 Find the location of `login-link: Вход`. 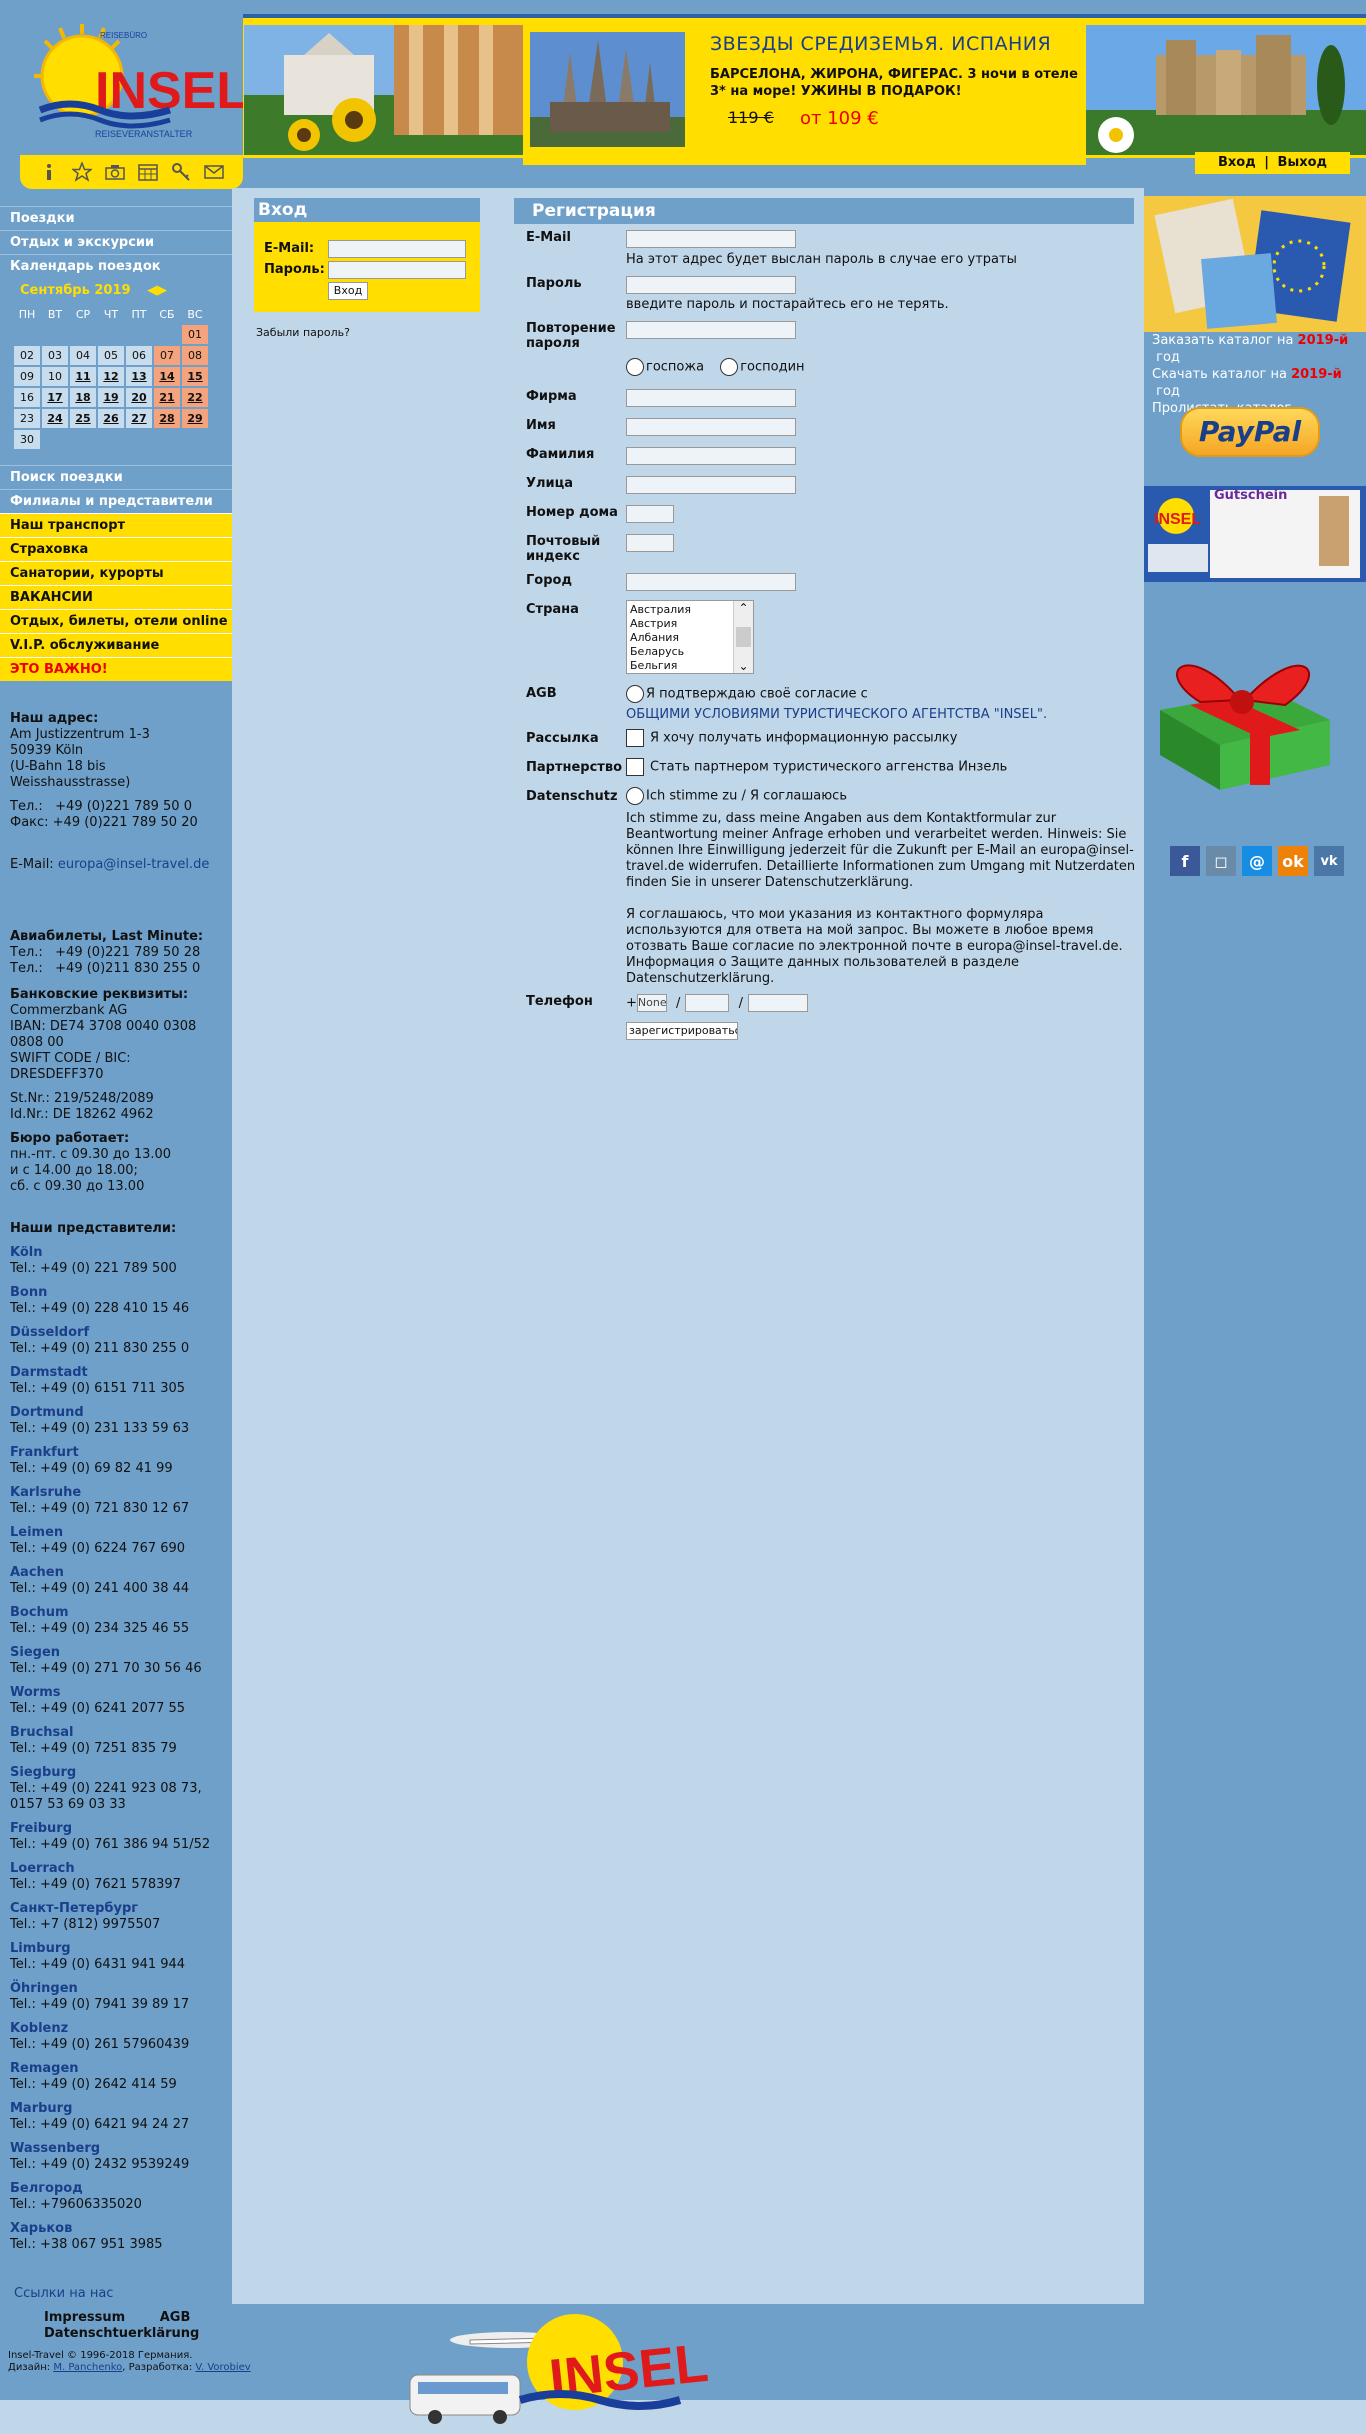

login-link: Вход is located at coordinates (1237, 162).